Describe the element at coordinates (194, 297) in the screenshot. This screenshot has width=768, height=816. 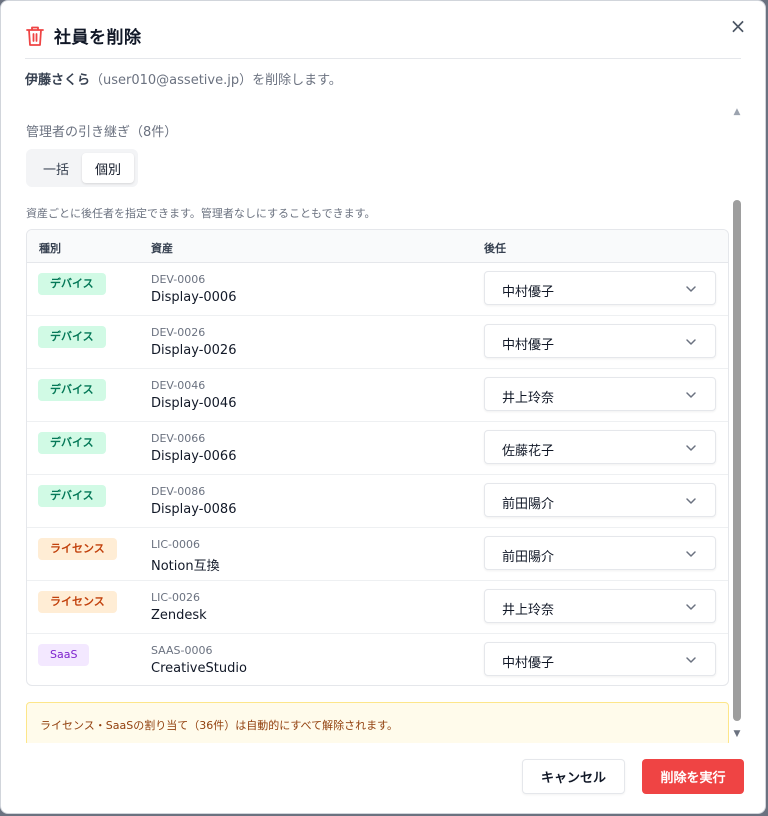
I see `asset-name: Display-0006` at that location.